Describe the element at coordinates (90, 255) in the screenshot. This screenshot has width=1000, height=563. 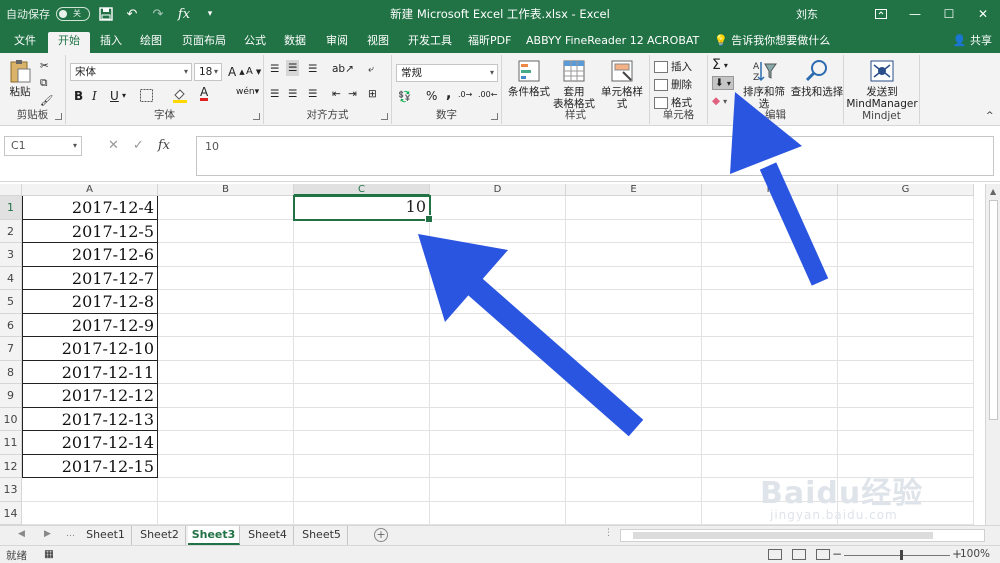
I see `cell-a3: 2017-12-6` at that location.